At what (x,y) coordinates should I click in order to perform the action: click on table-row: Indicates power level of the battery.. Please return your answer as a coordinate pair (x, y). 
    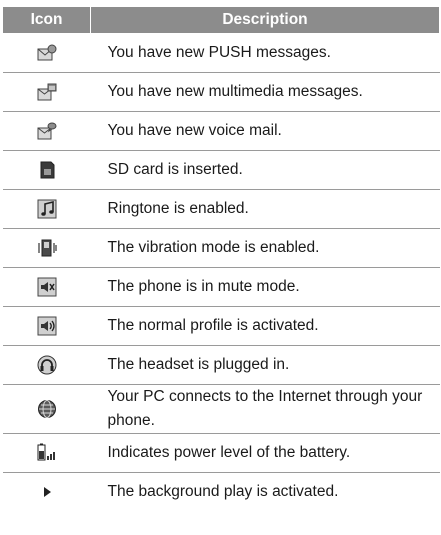
    Looking at the image, I should click on (221, 453).